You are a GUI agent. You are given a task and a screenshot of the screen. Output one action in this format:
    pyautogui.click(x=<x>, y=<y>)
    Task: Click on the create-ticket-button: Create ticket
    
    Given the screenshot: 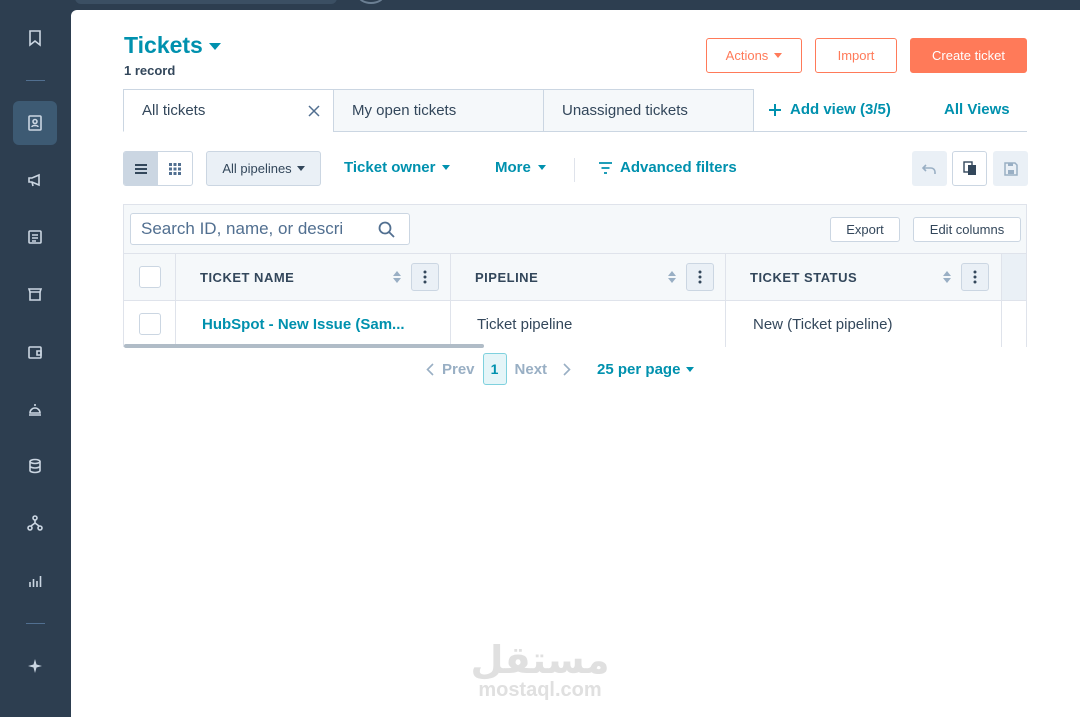 What is the action you would take?
    pyautogui.click(x=968, y=55)
    